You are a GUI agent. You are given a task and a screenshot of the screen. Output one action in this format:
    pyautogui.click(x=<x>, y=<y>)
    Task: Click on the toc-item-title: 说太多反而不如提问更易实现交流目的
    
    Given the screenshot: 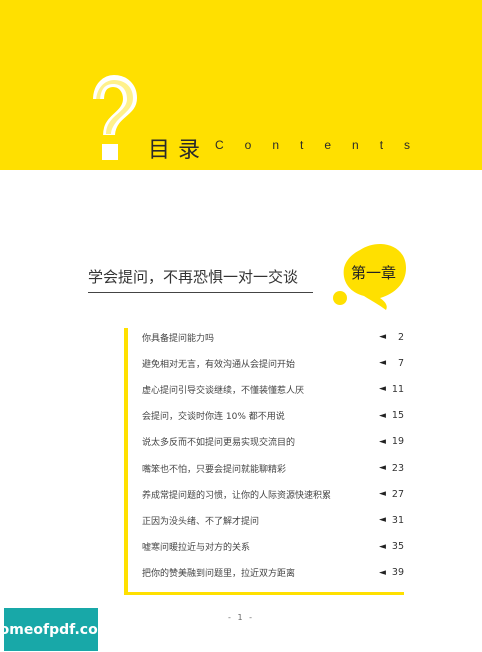 What is the action you would take?
    pyautogui.click(x=219, y=443)
    